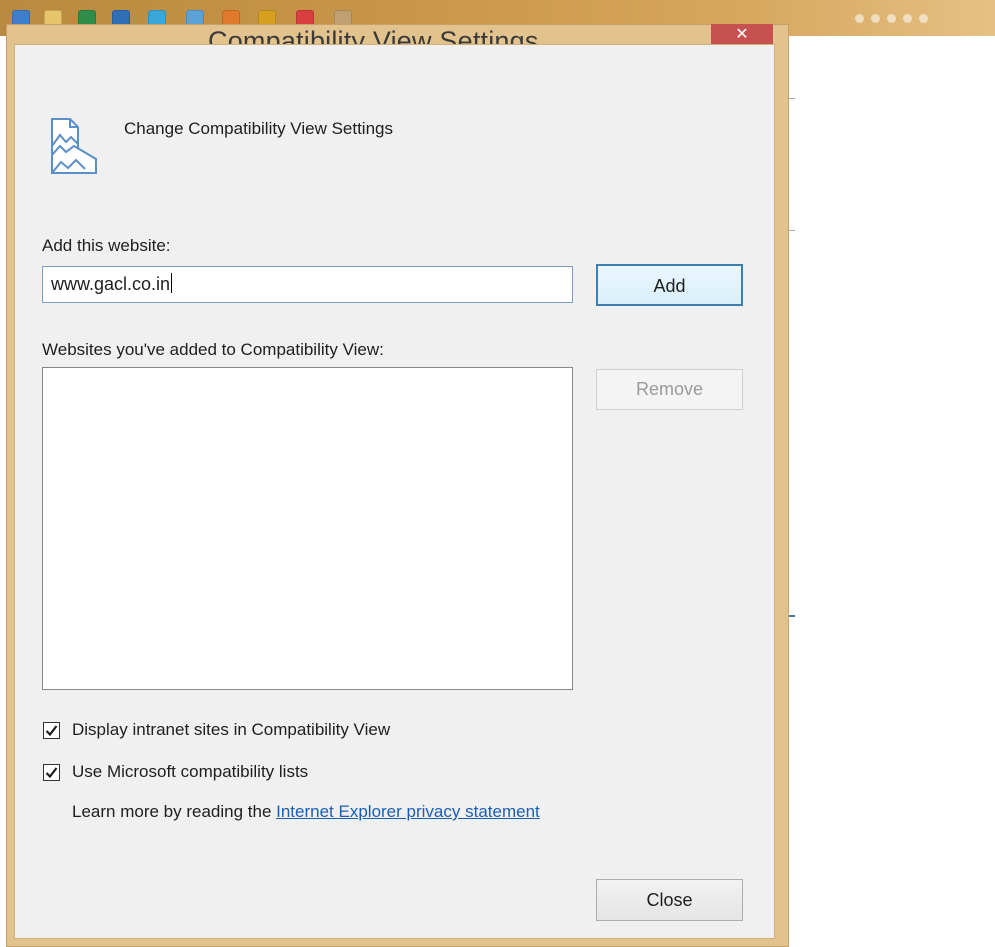 This screenshot has height=947, width=995. I want to click on add-website-label: Add this website:, so click(106, 245).